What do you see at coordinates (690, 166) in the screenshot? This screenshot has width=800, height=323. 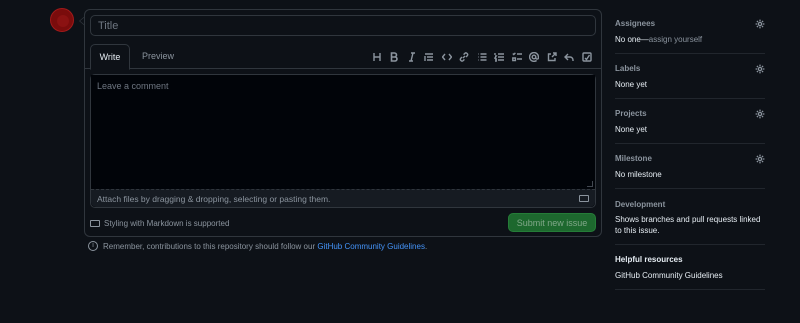 I see `milestone-section: Milestone No milestone` at bounding box center [690, 166].